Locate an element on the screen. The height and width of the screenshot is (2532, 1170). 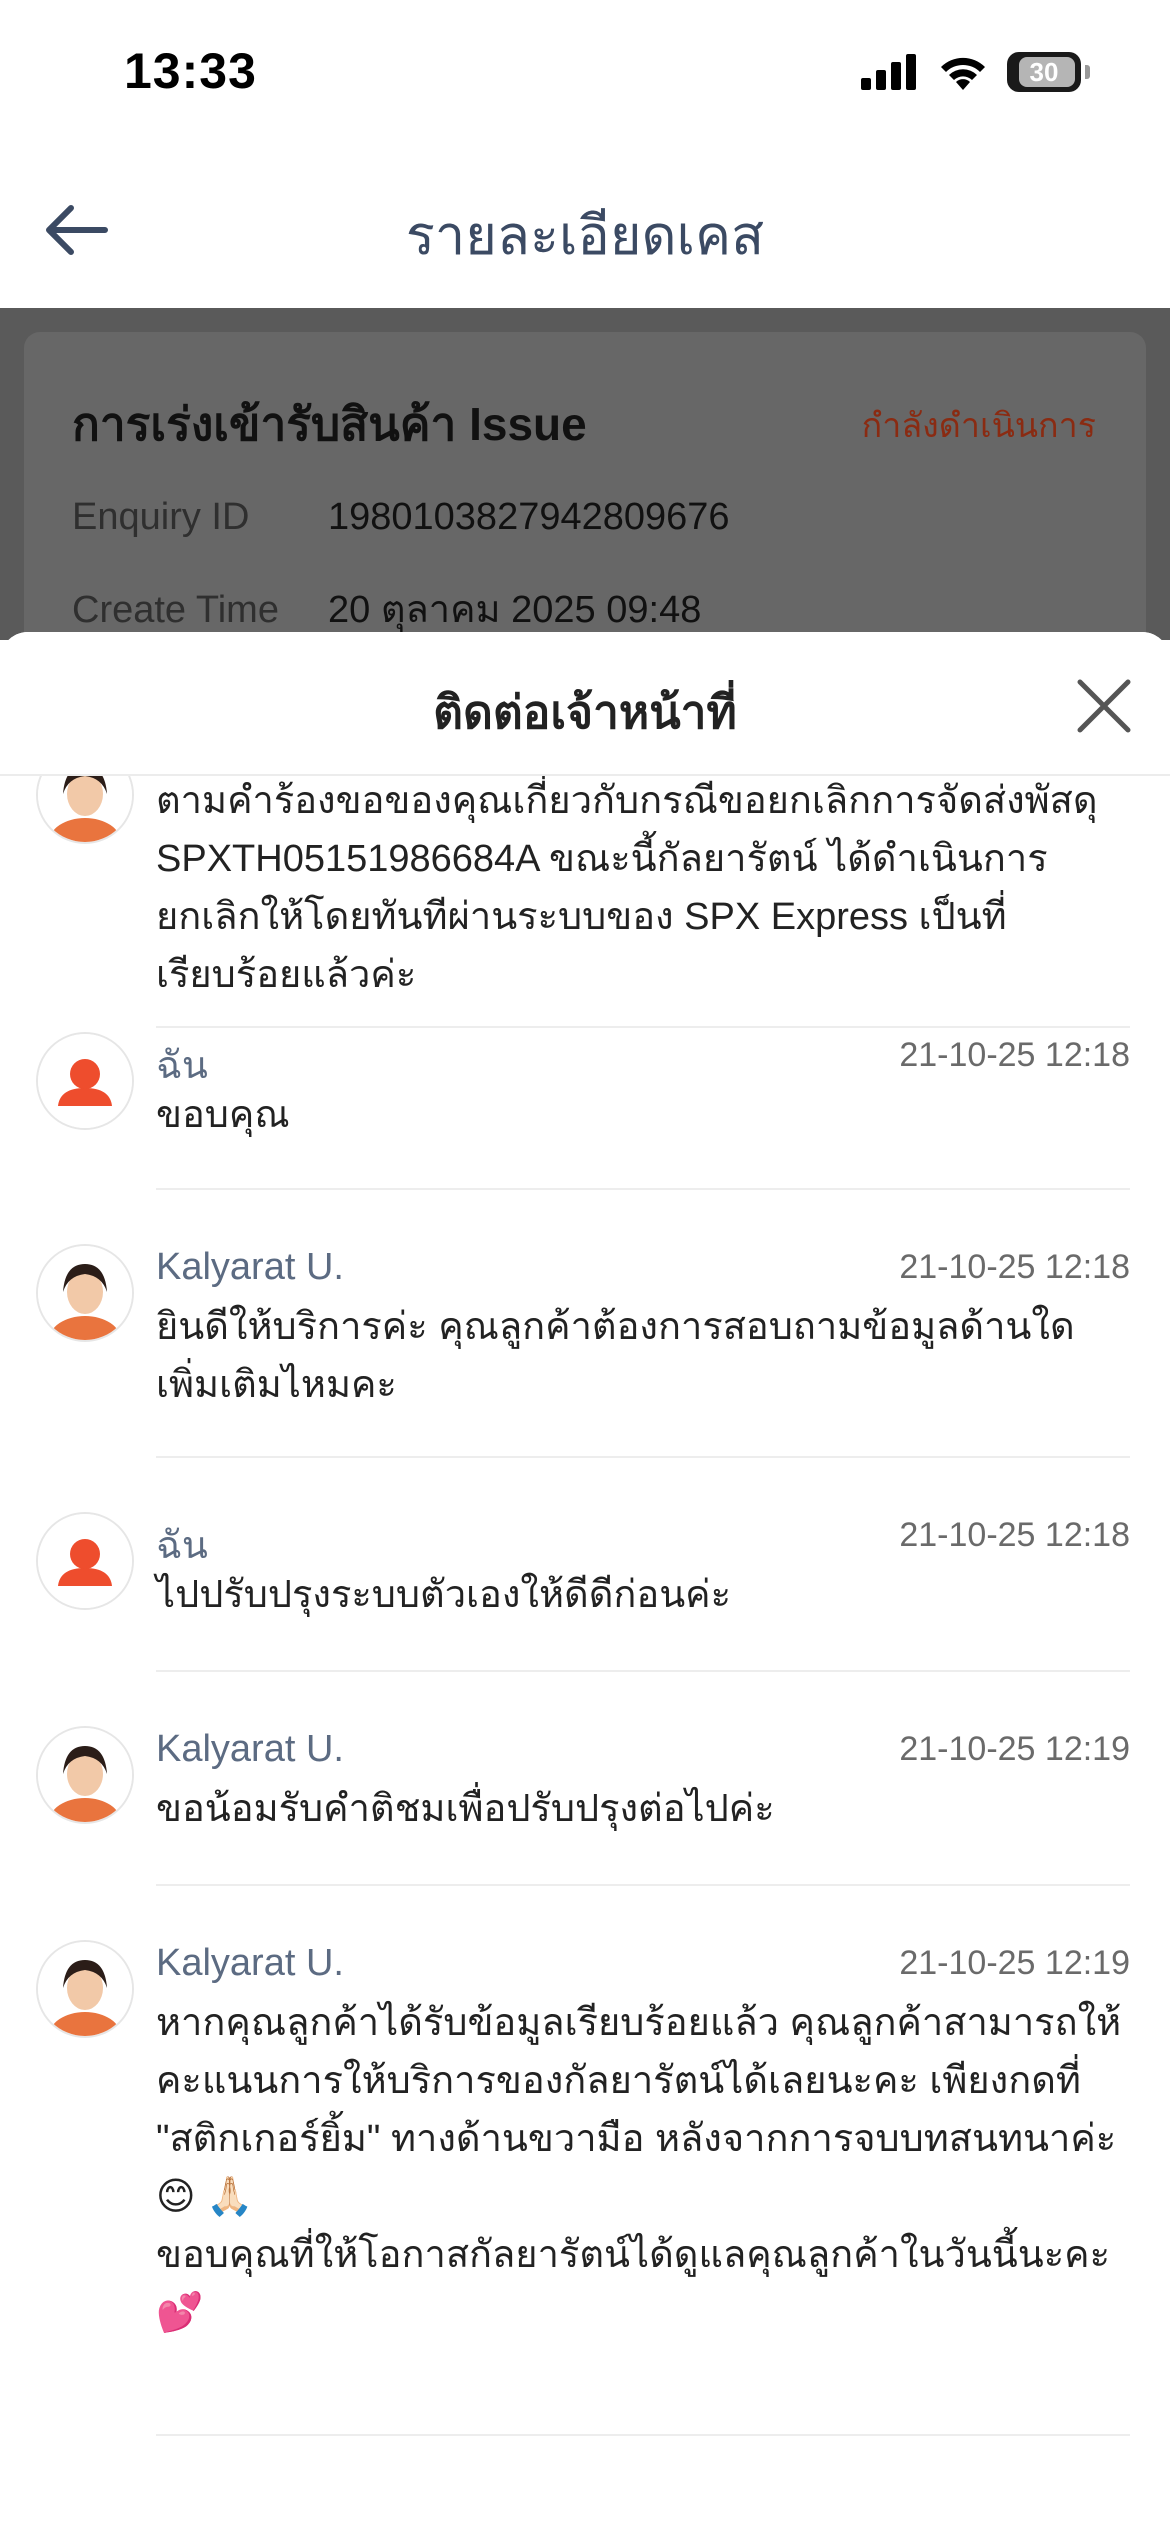
enquiry-value: 1980103827942809676 is located at coordinates (529, 517).